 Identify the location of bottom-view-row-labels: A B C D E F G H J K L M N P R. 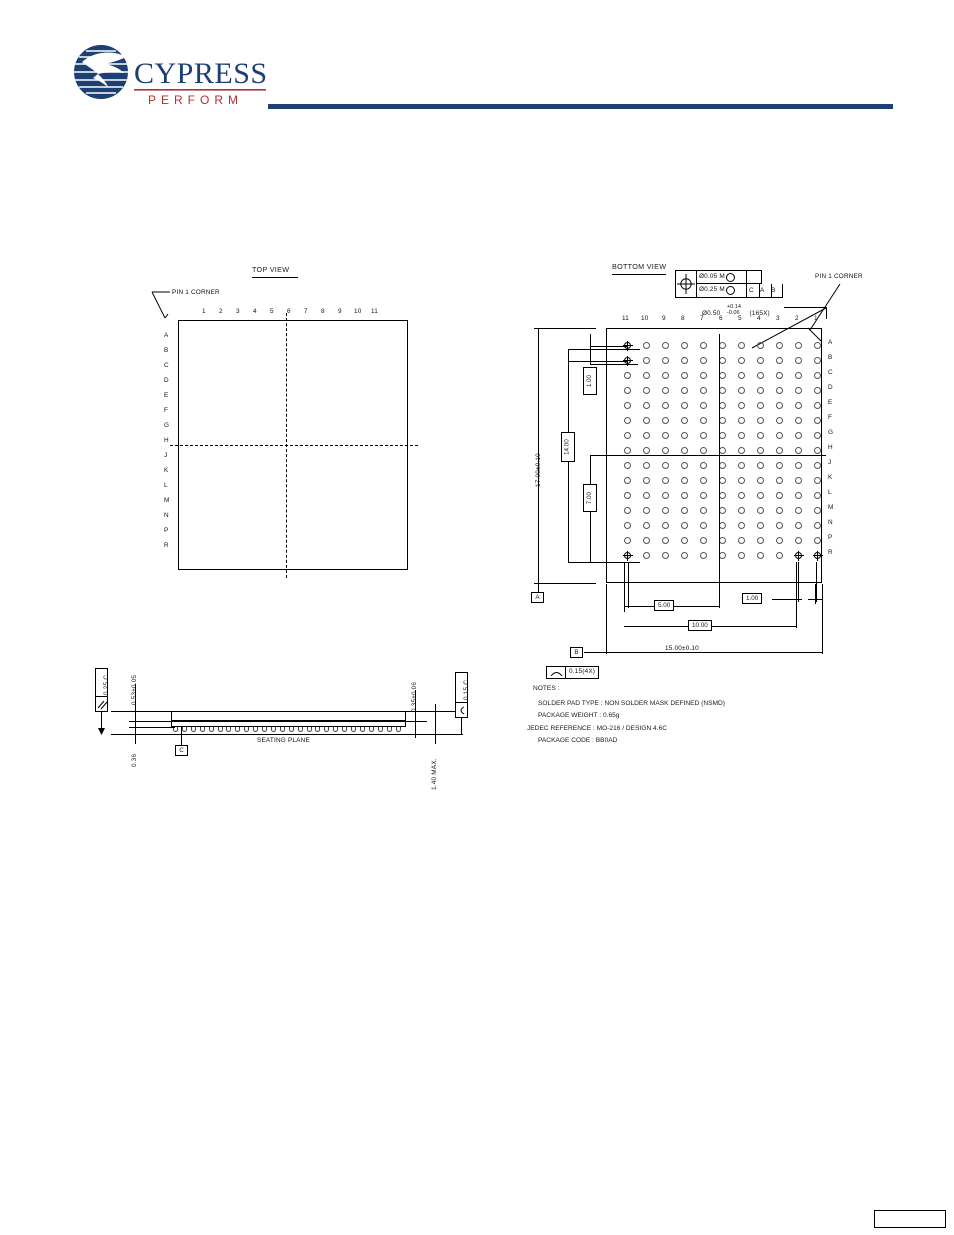
(831, 447).